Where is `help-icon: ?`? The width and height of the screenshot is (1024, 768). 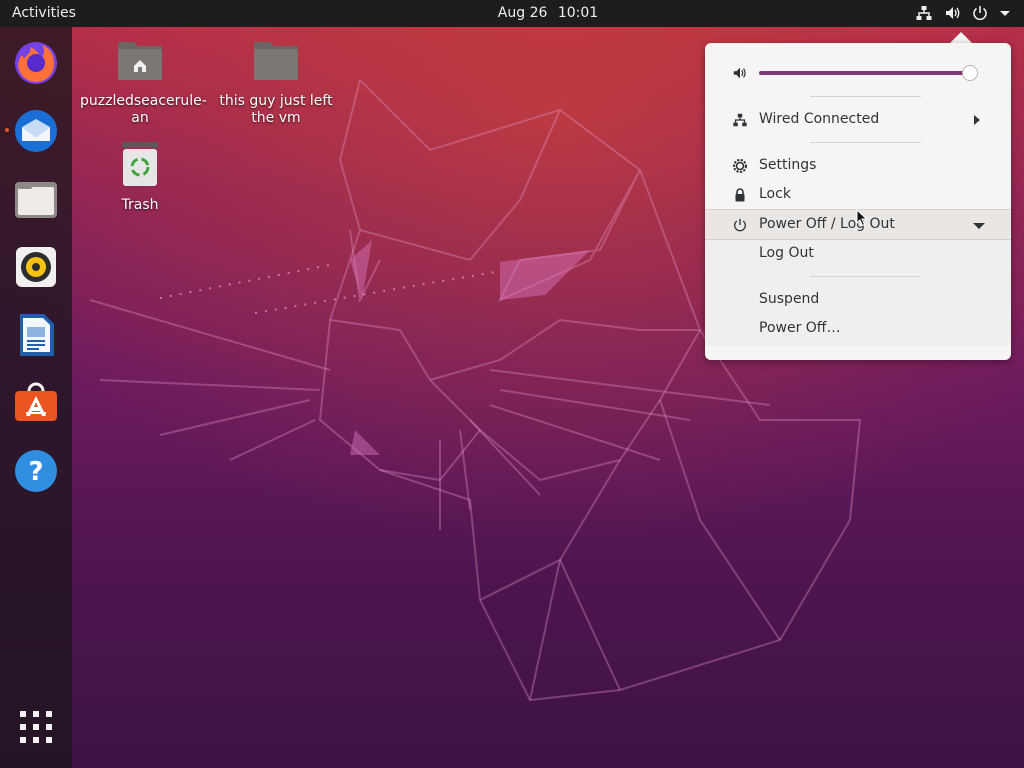 help-icon: ? is located at coordinates (36, 471).